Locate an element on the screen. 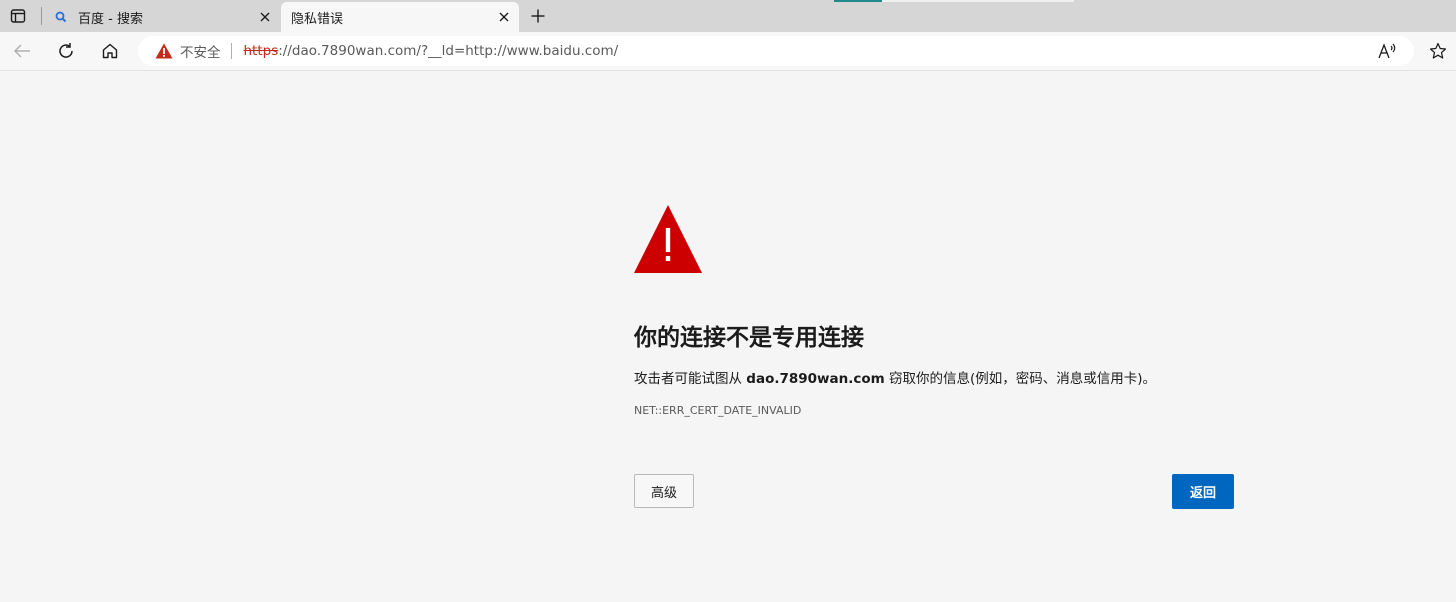 The height and width of the screenshot is (602, 1456). plus-icon is located at coordinates (538, 16).